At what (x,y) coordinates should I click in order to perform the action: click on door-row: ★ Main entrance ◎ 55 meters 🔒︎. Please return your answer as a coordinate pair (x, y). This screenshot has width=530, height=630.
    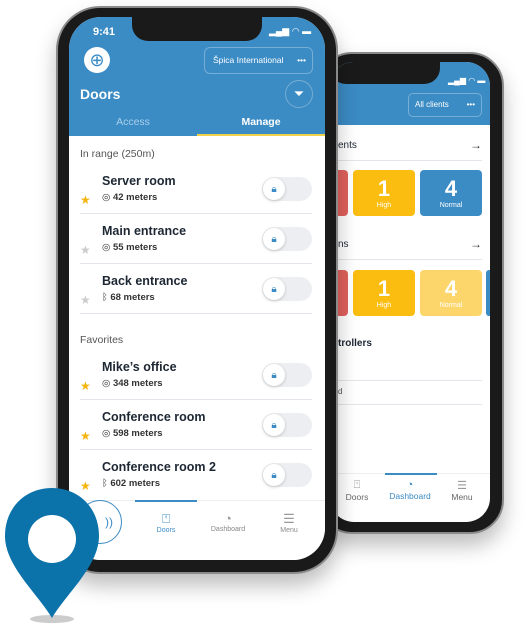
    Looking at the image, I should click on (197, 249).